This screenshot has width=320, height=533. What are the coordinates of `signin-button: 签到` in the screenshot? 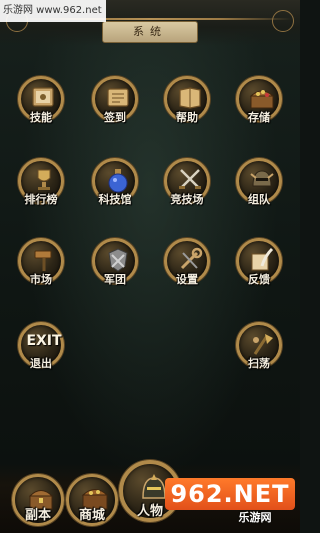 It's located at (115, 100).